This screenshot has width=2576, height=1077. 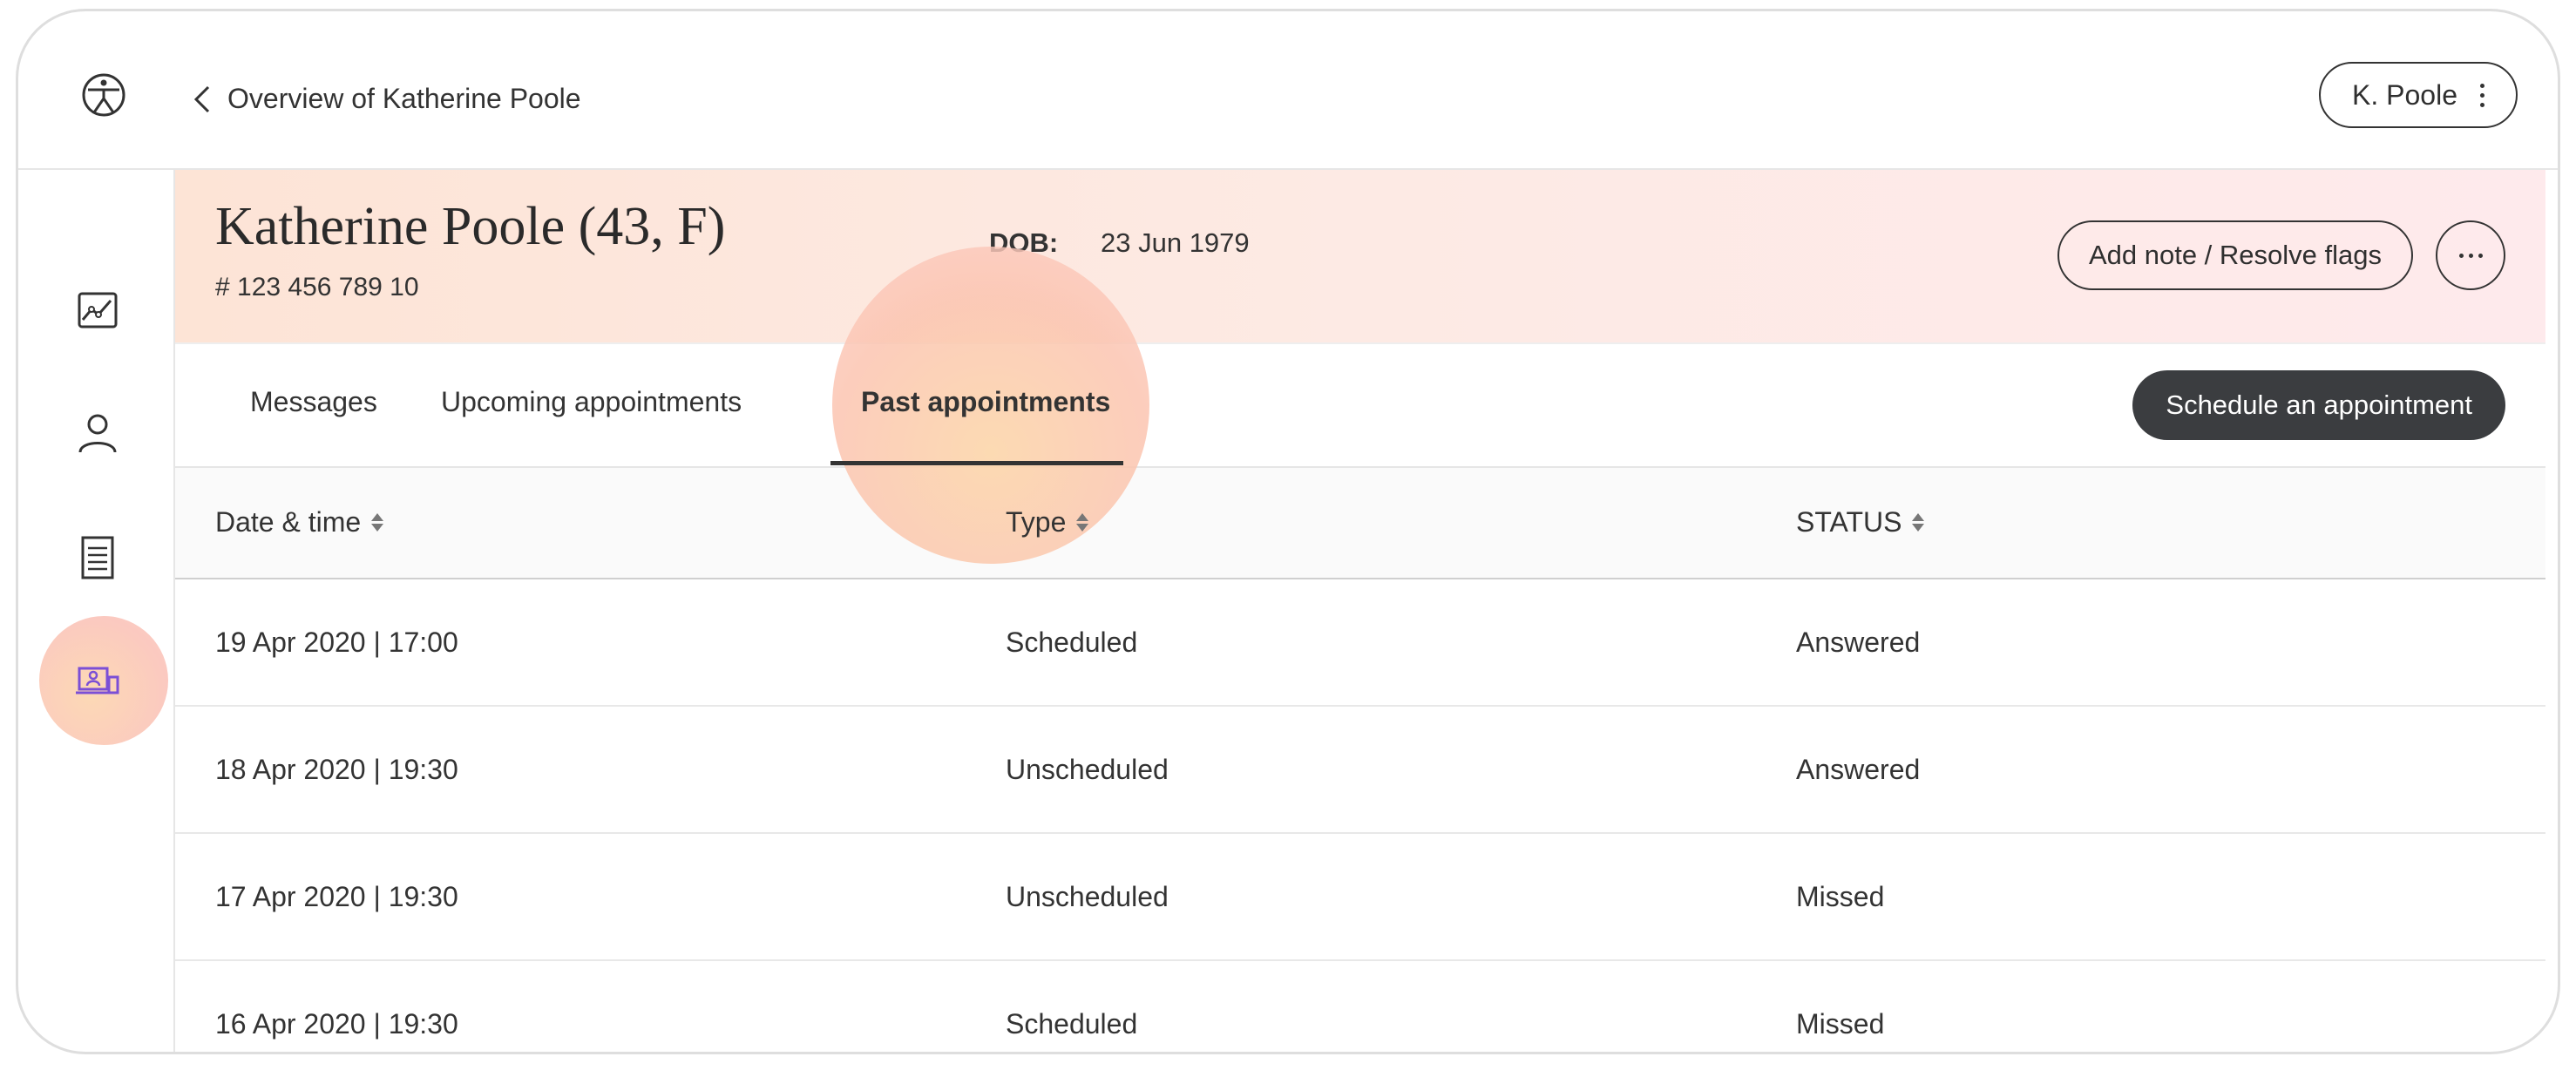 What do you see at coordinates (317, 287) in the screenshot?
I see `patient-id: # 123 456 789 10` at bounding box center [317, 287].